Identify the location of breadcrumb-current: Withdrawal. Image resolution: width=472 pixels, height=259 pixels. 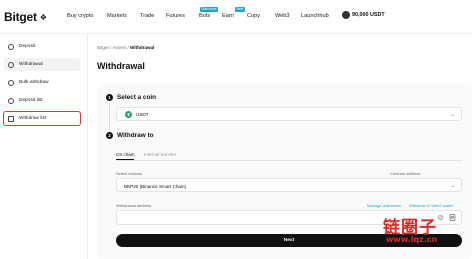
(142, 47).